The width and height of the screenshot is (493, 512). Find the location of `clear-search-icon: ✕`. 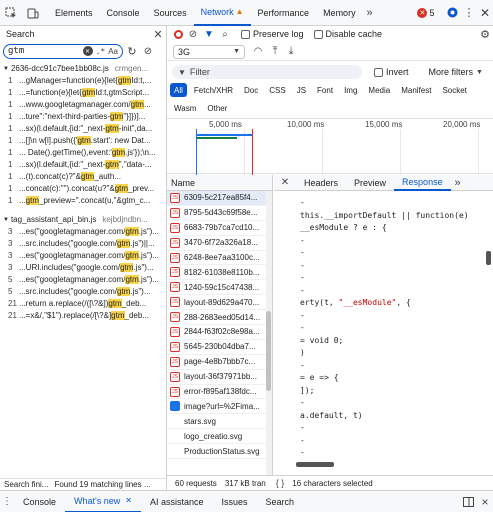

clear-search-icon: ✕ is located at coordinates (87, 51).